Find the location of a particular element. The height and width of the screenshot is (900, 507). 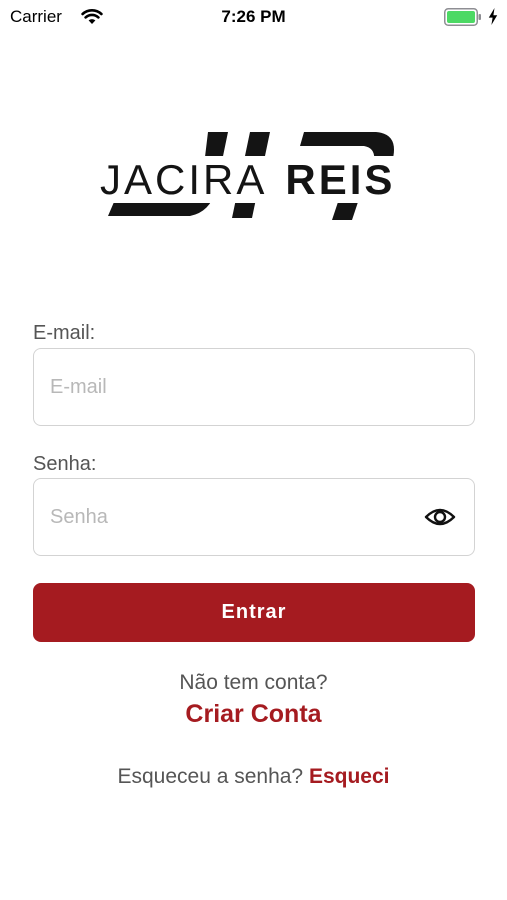

status-bar: Carrier 7:26 PM is located at coordinates (253, 17).